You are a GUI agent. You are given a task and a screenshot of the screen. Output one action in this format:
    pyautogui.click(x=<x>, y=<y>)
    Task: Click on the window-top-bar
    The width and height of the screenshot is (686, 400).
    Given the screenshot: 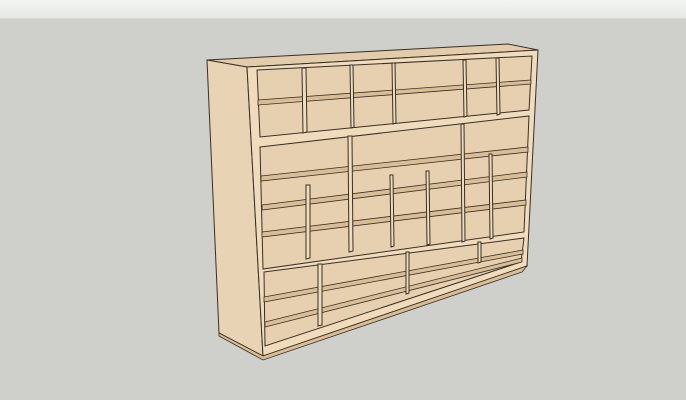 What is the action you would take?
    pyautogui.click(x=343, y=9)
    